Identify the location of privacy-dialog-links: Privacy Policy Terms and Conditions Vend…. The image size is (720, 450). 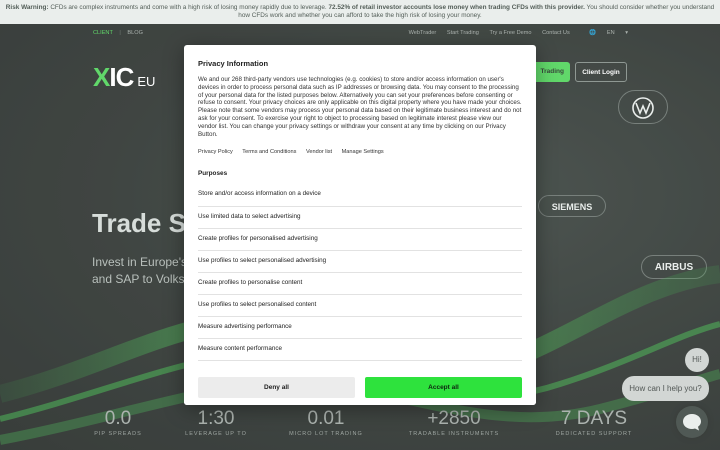
(360, 152).